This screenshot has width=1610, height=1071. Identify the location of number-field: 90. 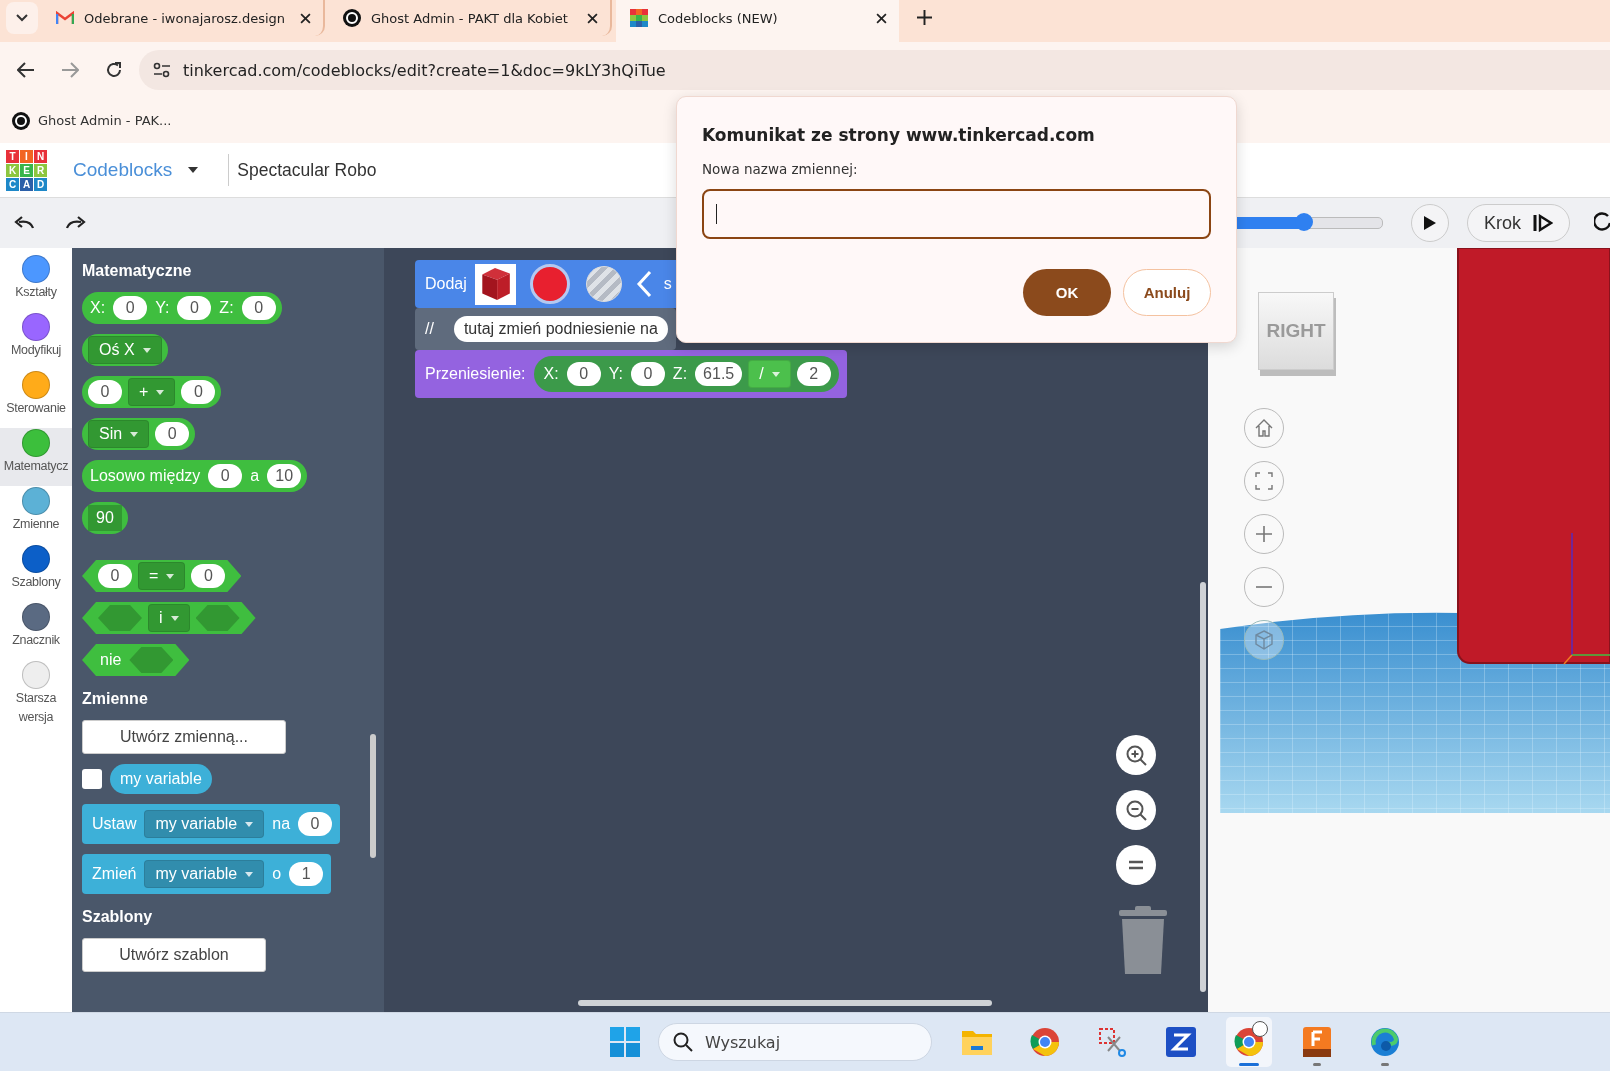
(105, 518).